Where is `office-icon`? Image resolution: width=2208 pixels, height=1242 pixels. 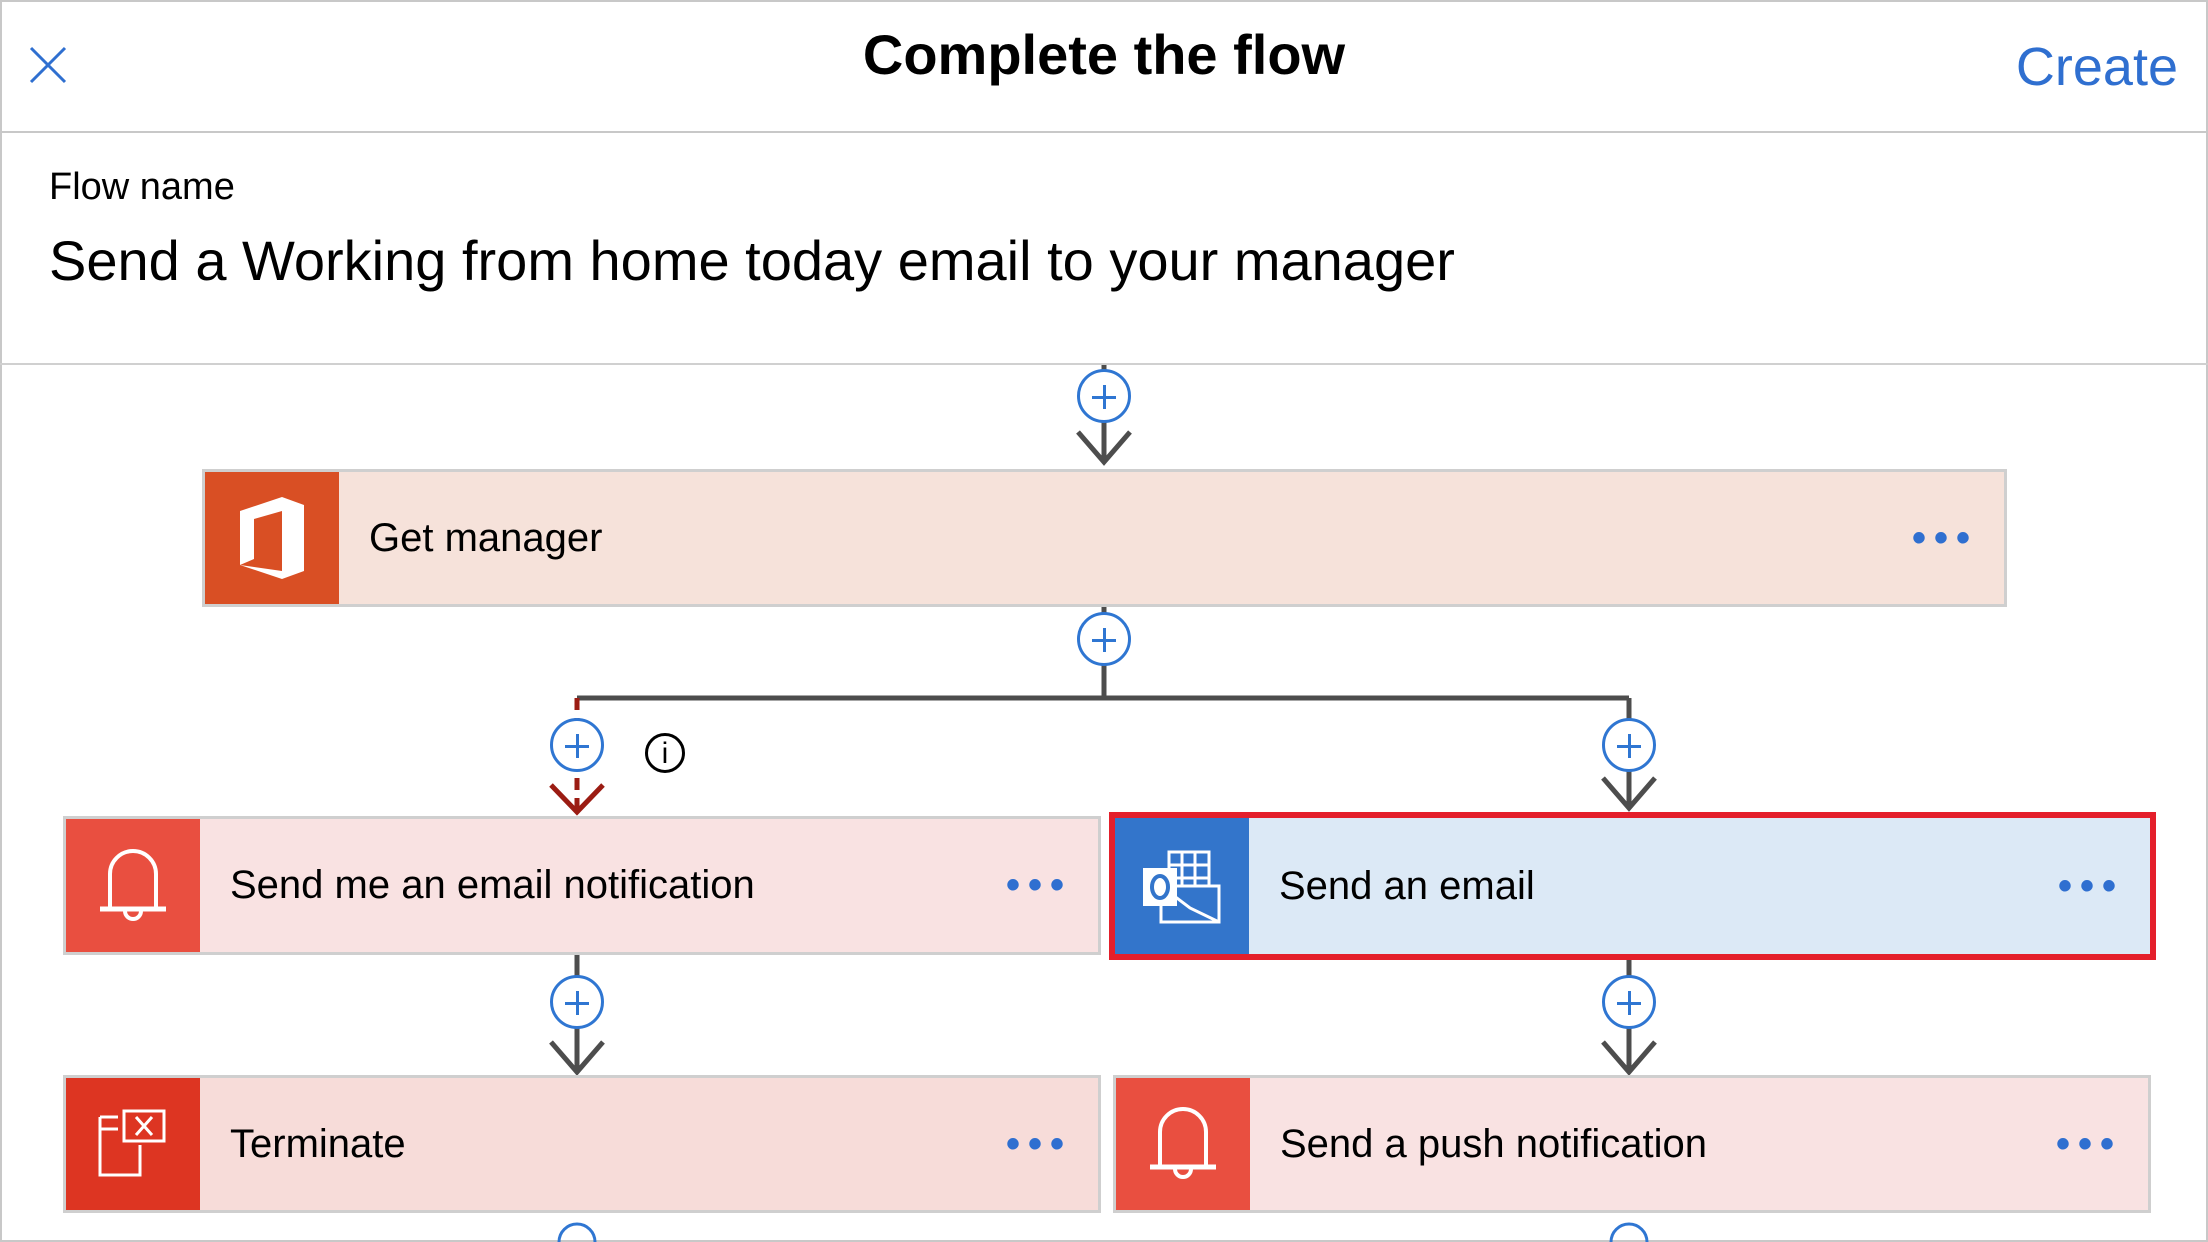 office-icon is located at coordinates (272, 538).